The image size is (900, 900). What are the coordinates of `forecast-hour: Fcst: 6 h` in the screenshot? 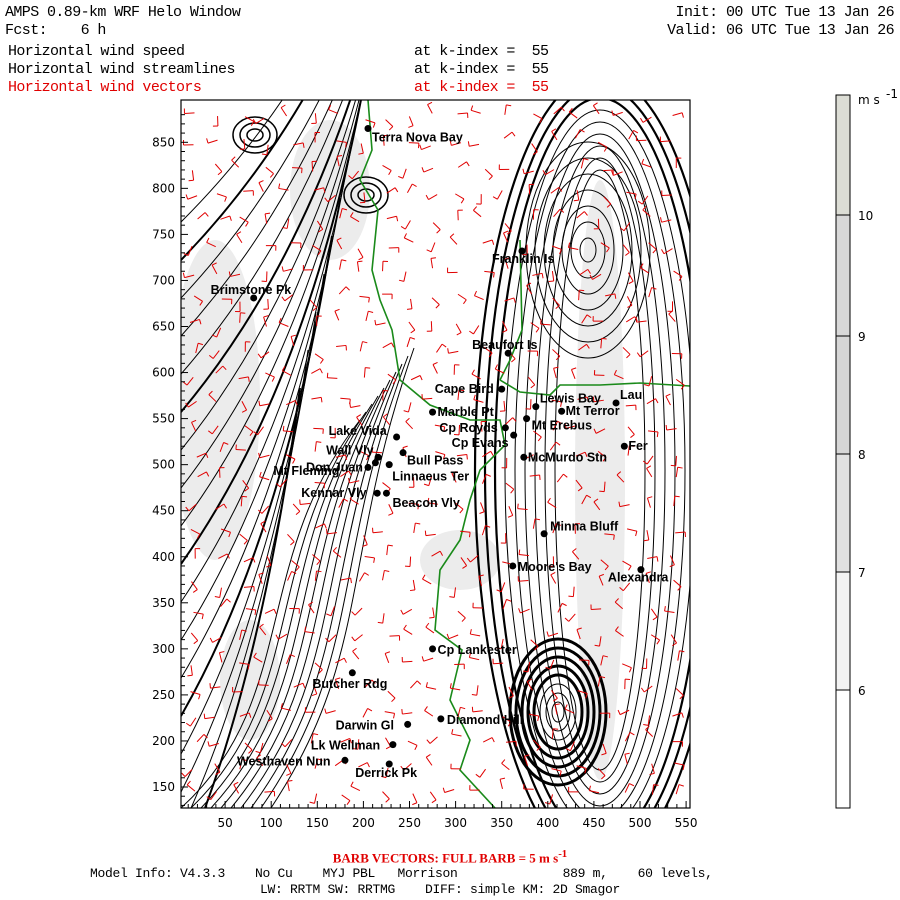 It's located at (55, 30).